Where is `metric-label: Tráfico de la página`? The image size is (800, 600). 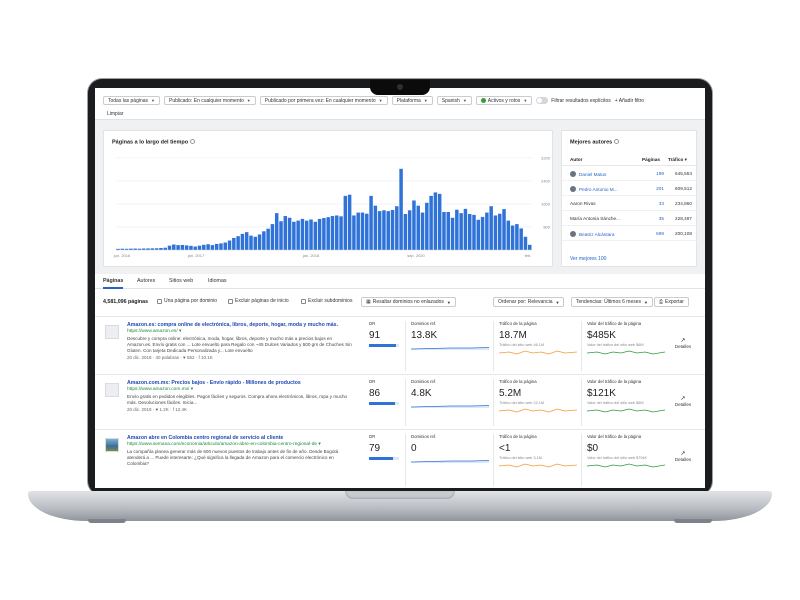 metric-label: Tráfico de la página is located at coordinates (518, 381).